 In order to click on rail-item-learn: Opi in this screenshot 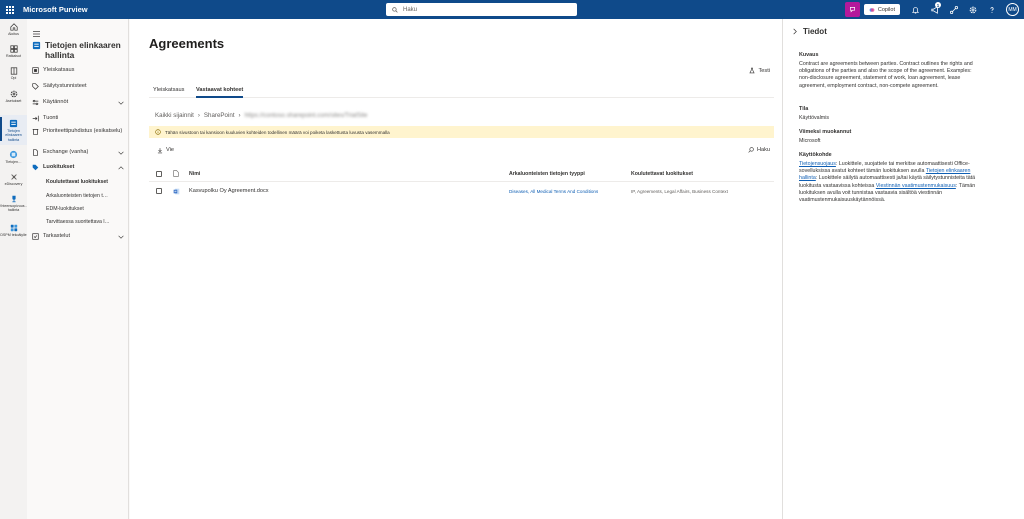, I will do `click(13, 73)`.